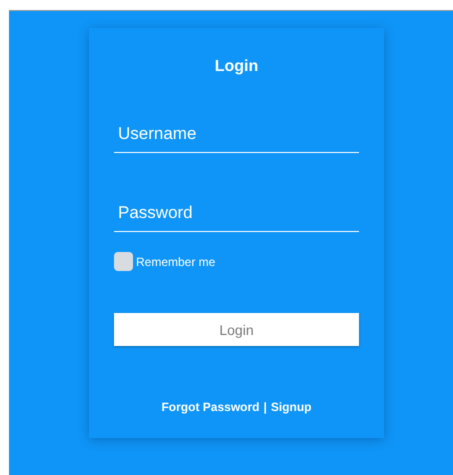 The width and height of the screenshot is (453, 475). I want to click on login-title: Login, so click(236, 67).